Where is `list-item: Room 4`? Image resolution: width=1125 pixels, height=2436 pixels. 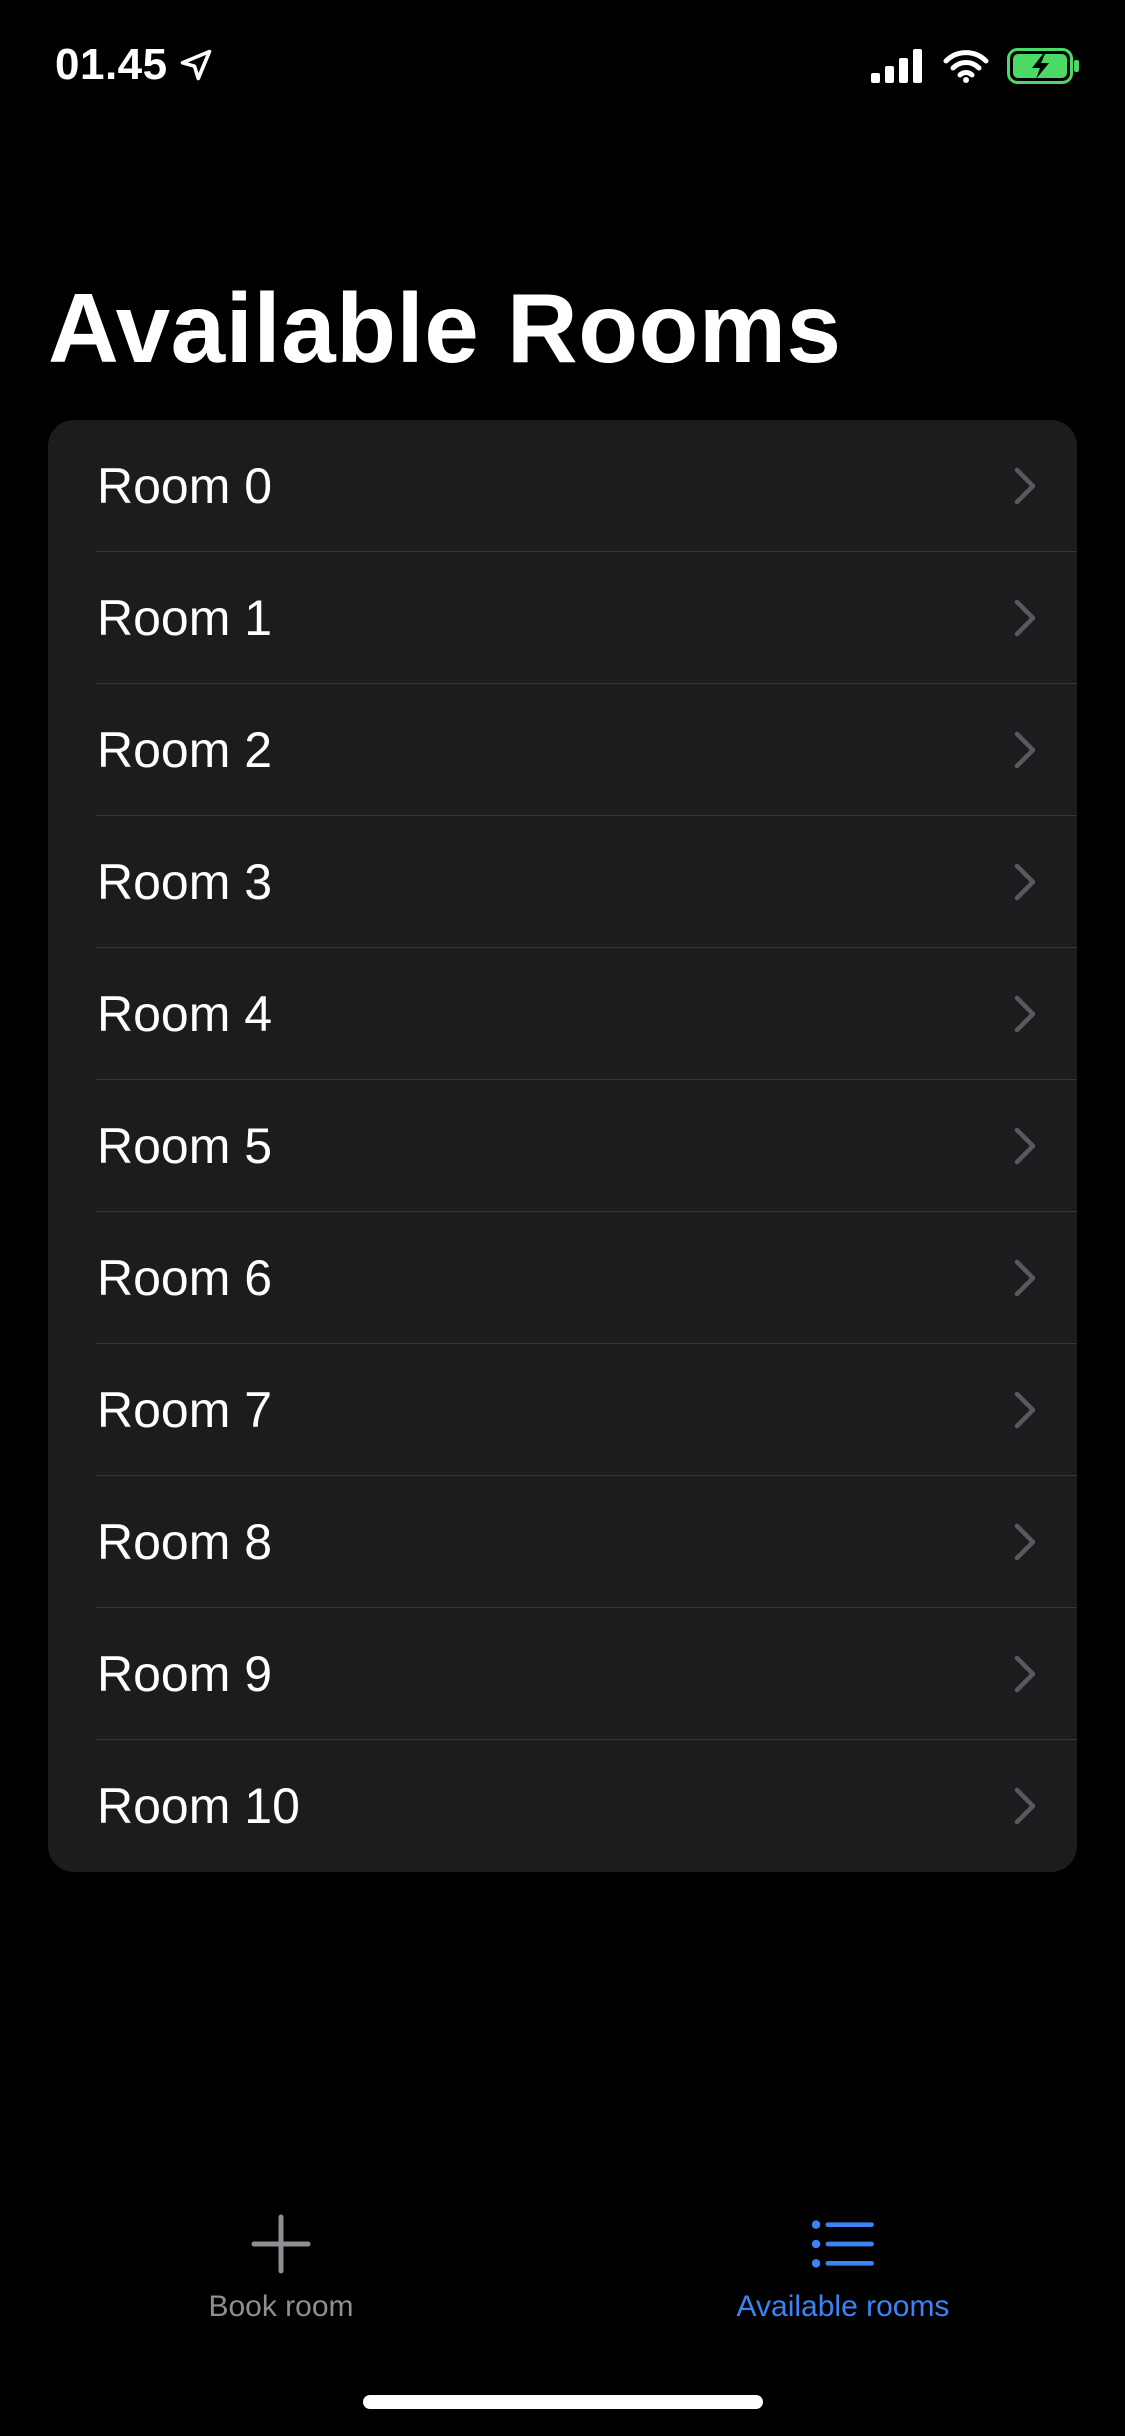
list-item: Room 4 is located at coordinates (562, 1014).